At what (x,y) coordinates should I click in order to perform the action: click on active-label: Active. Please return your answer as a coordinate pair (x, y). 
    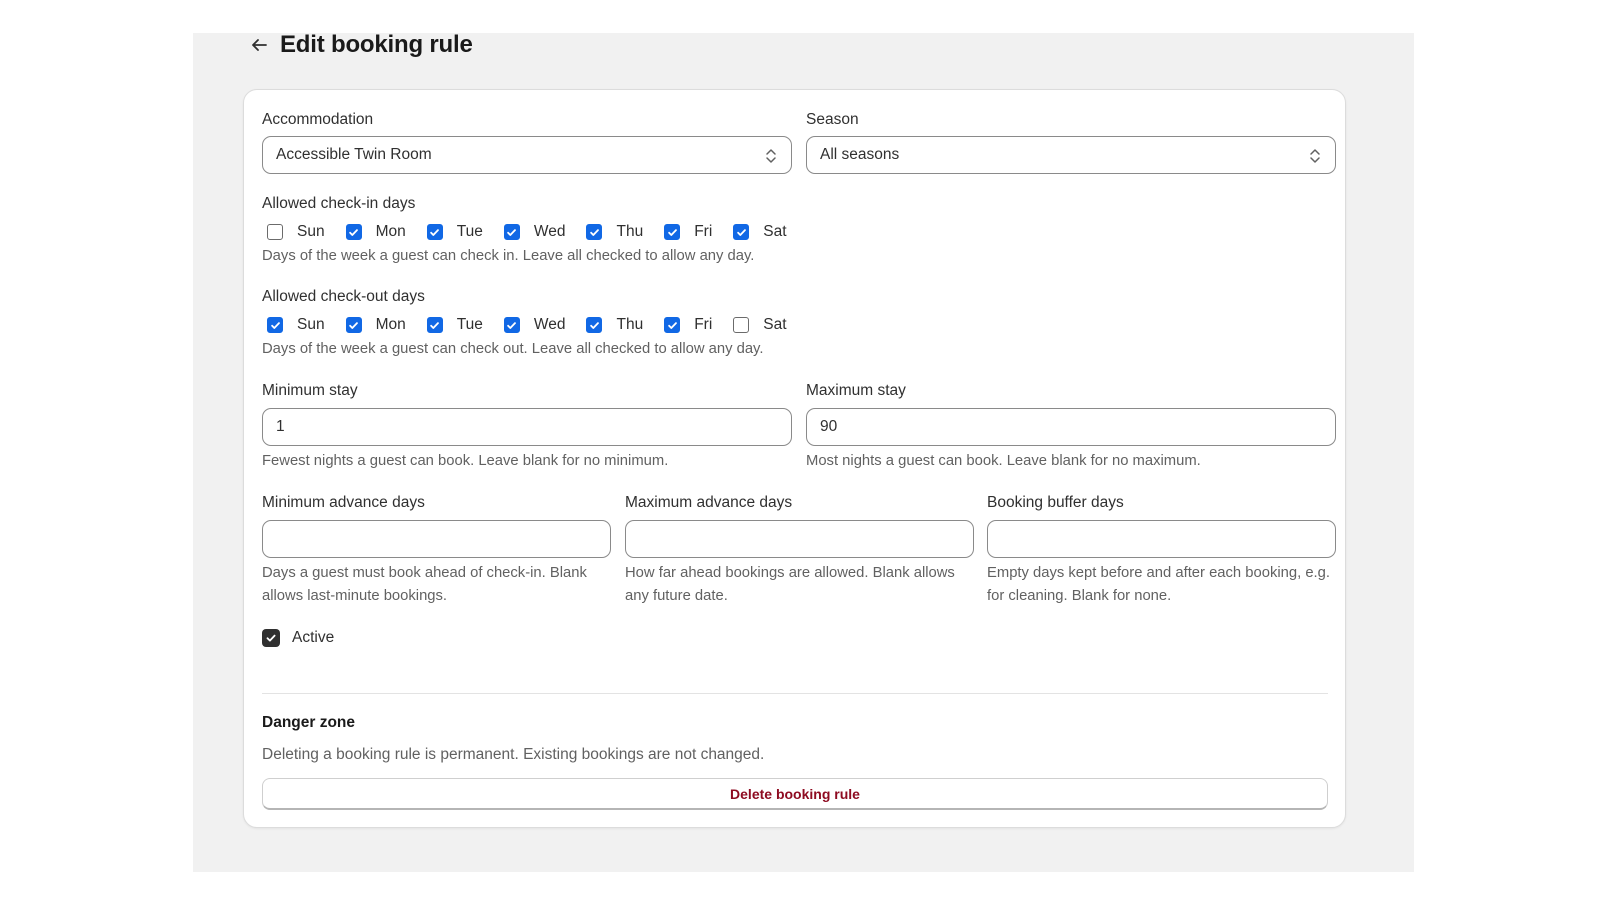
    Looking at the image, I should click on (313, 637).